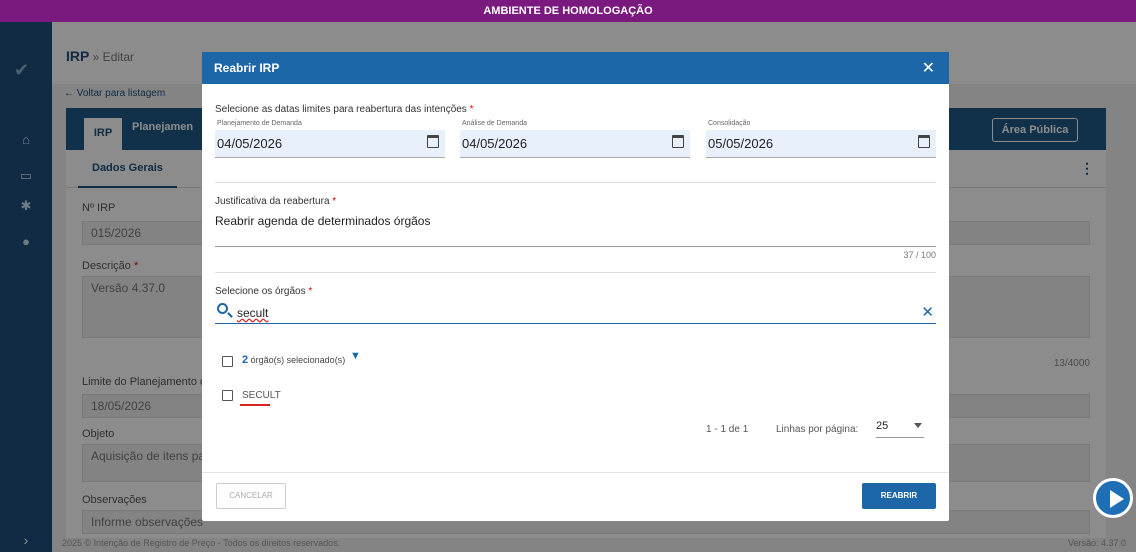 This screenshot has height=552, width=1136. Describe the element at coordinates (264, 291) in the screenshot. I see `orgs-section-label: Selecione os órgãos *` at that location.